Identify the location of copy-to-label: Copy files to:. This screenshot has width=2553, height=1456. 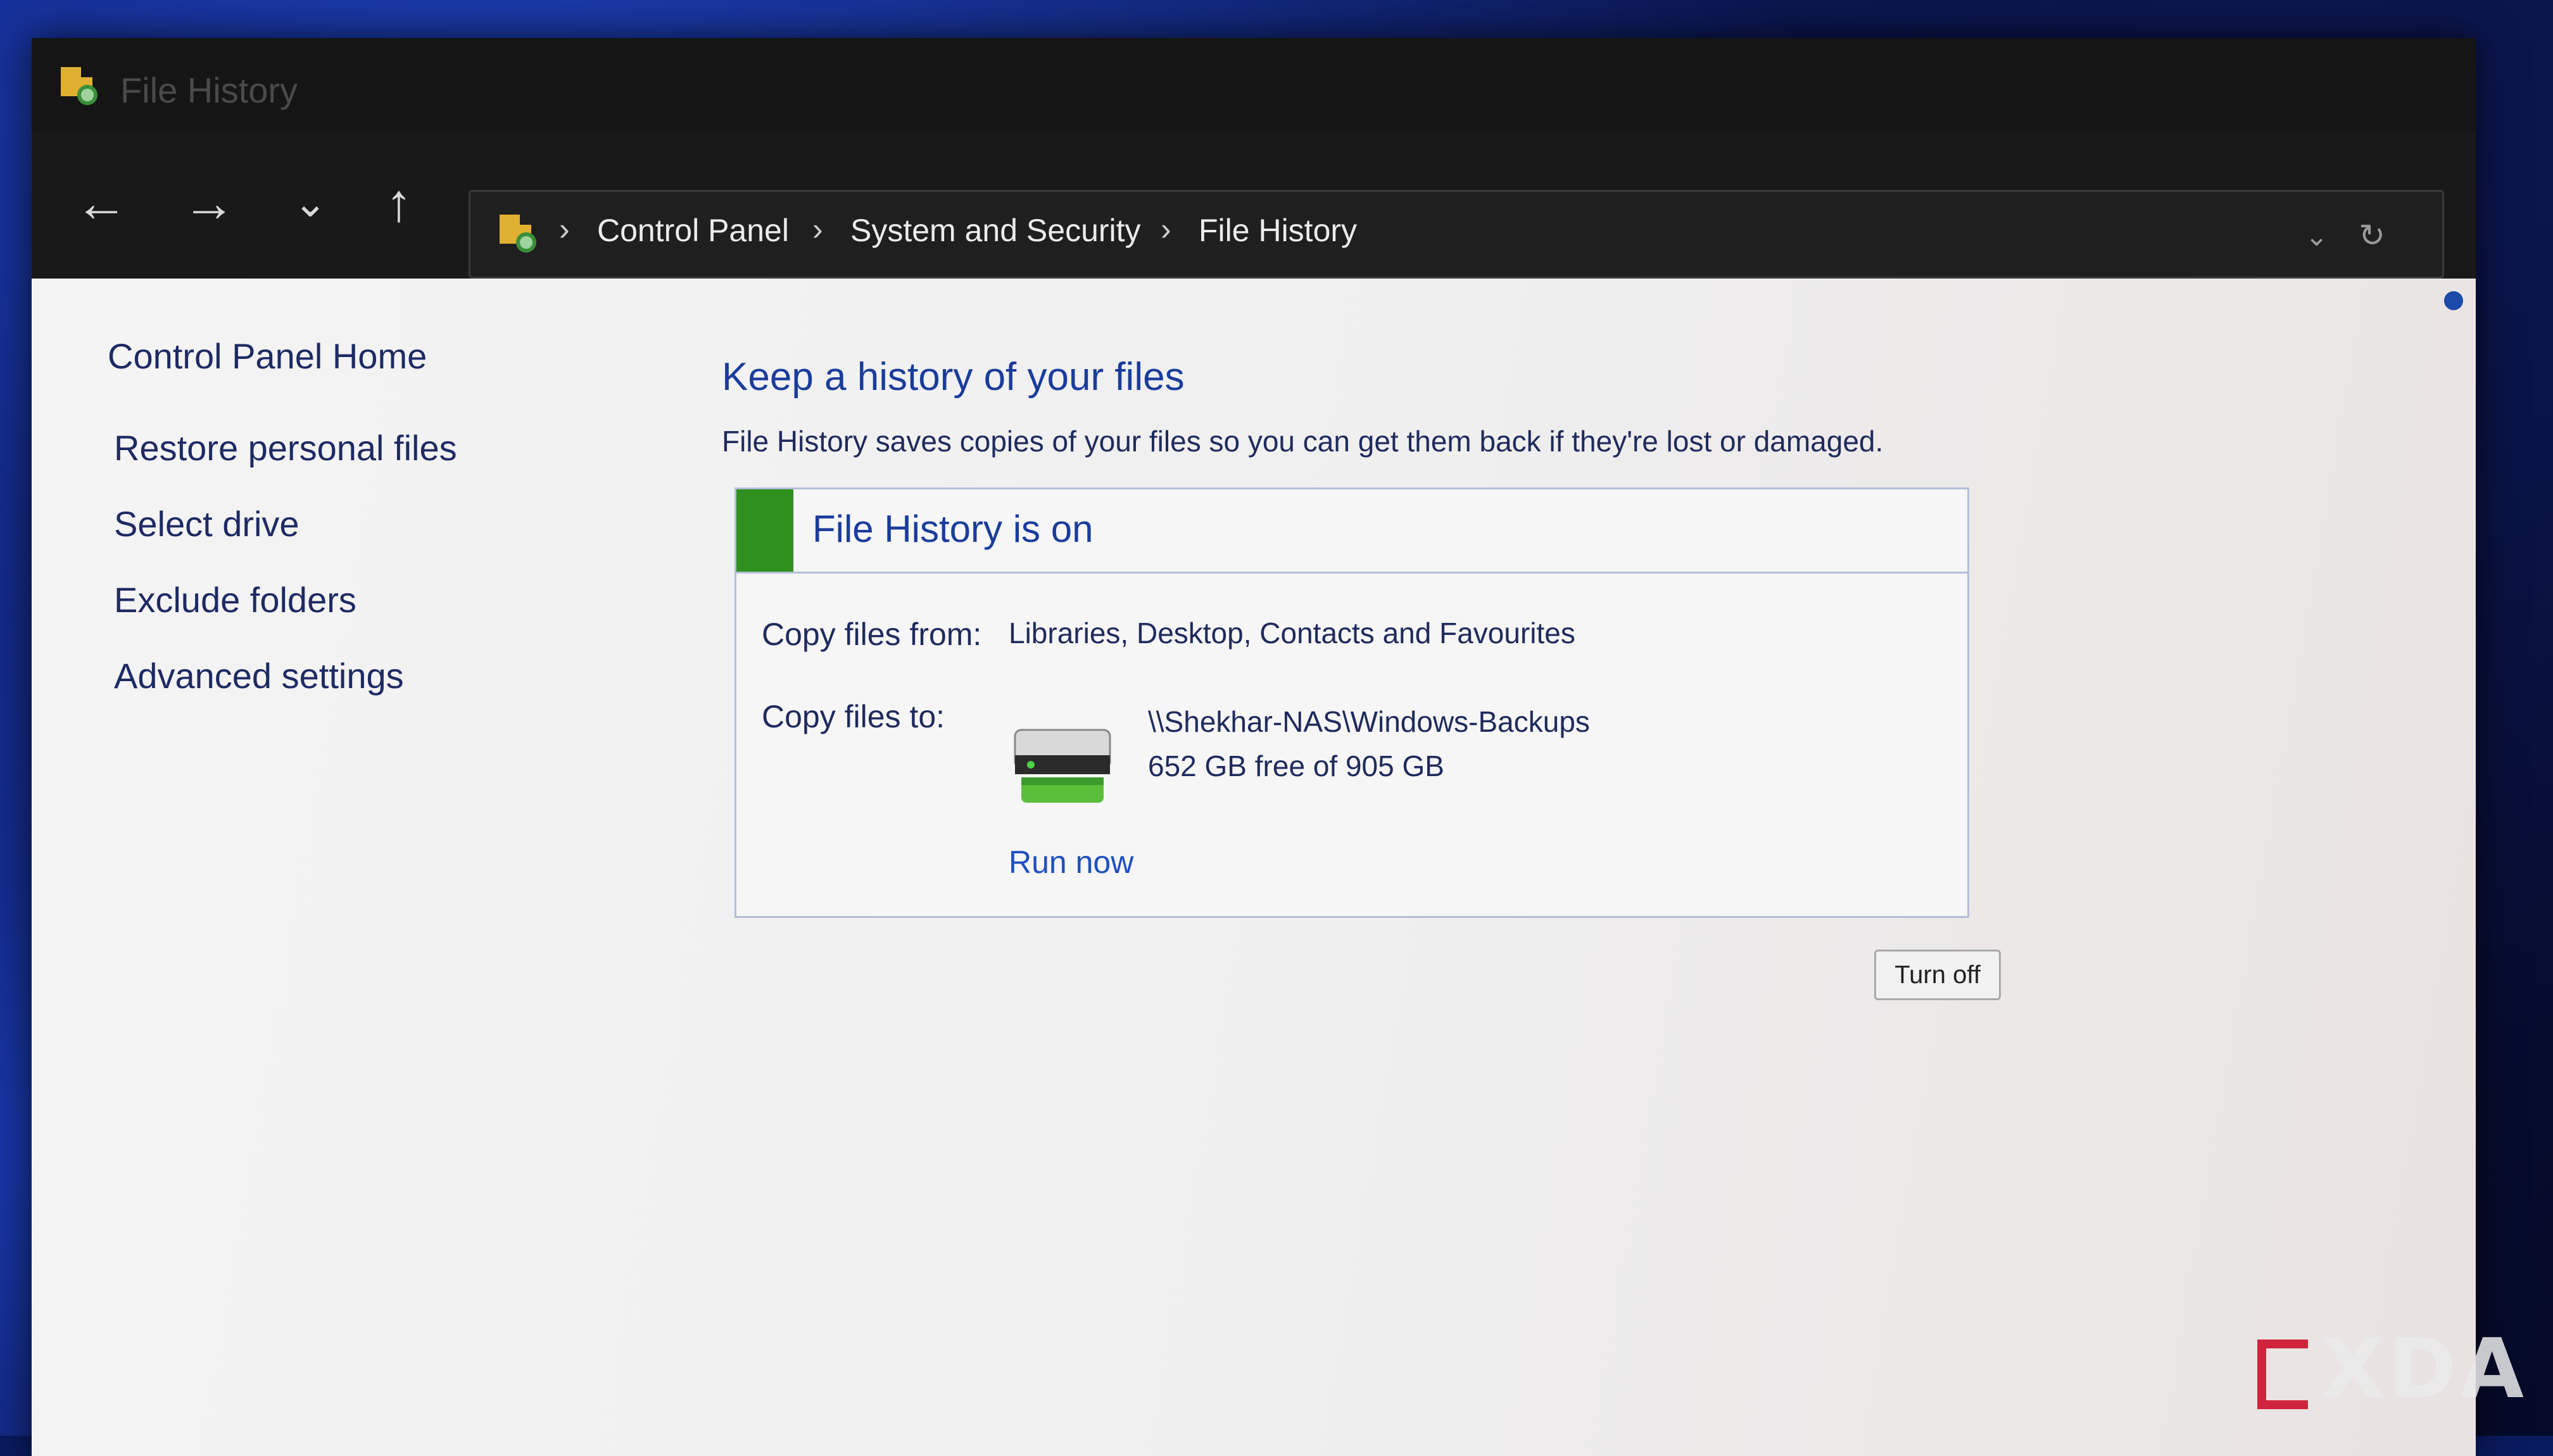
(853, 716).